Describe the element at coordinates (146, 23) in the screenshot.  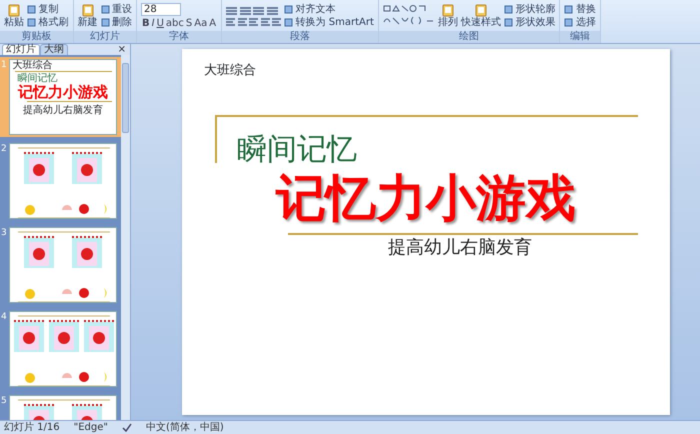
I see `format-button: B` at that location.